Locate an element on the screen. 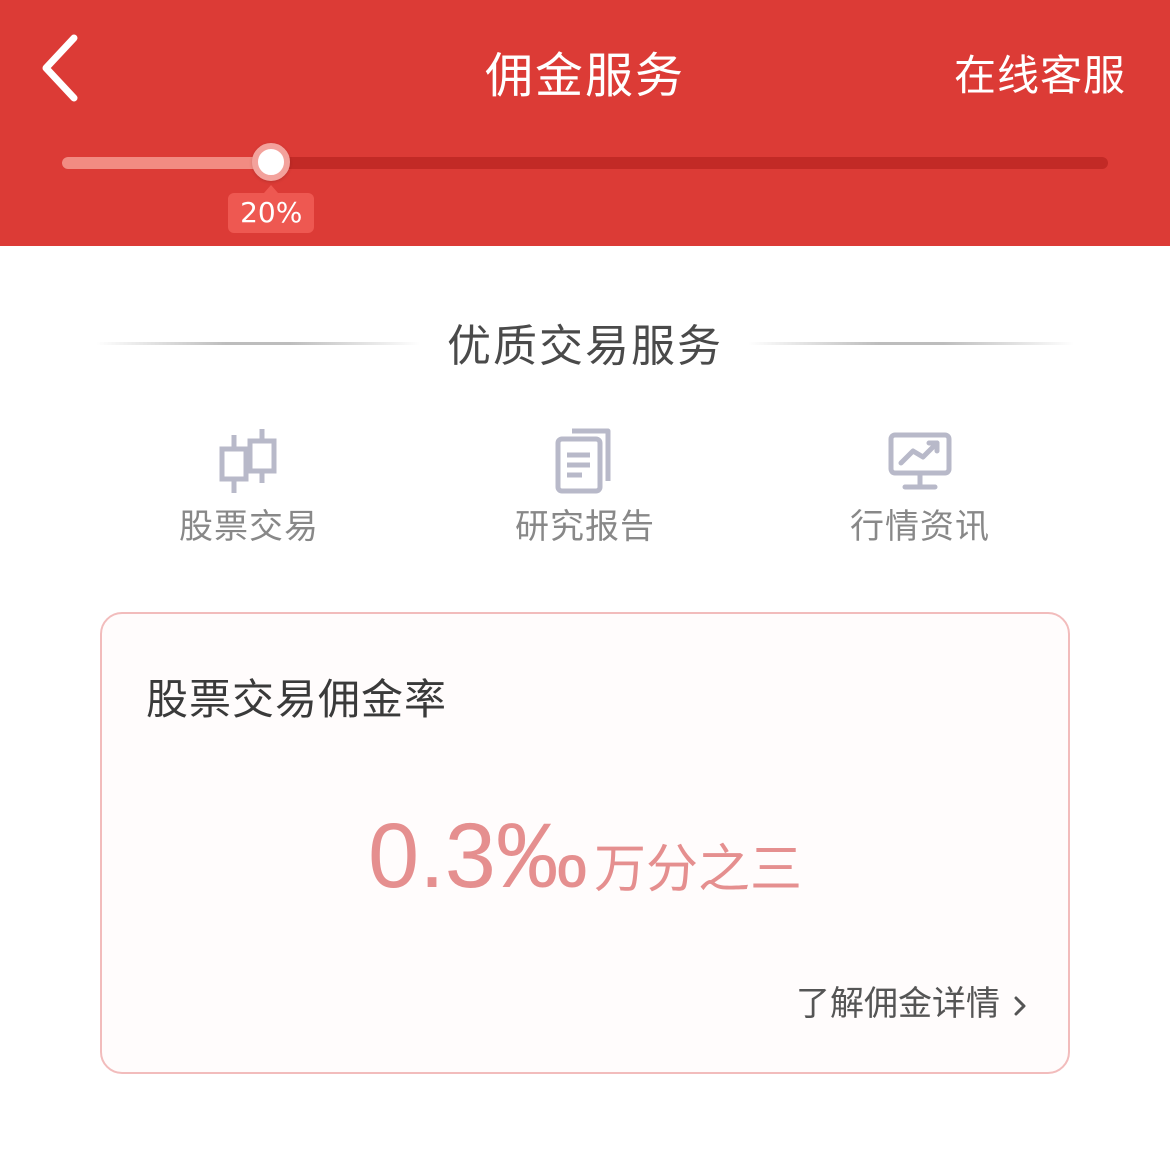 The width and height of the screenshot is (1170, 1165). feature-label: 股票交易 is located at coordinates (249, 527).